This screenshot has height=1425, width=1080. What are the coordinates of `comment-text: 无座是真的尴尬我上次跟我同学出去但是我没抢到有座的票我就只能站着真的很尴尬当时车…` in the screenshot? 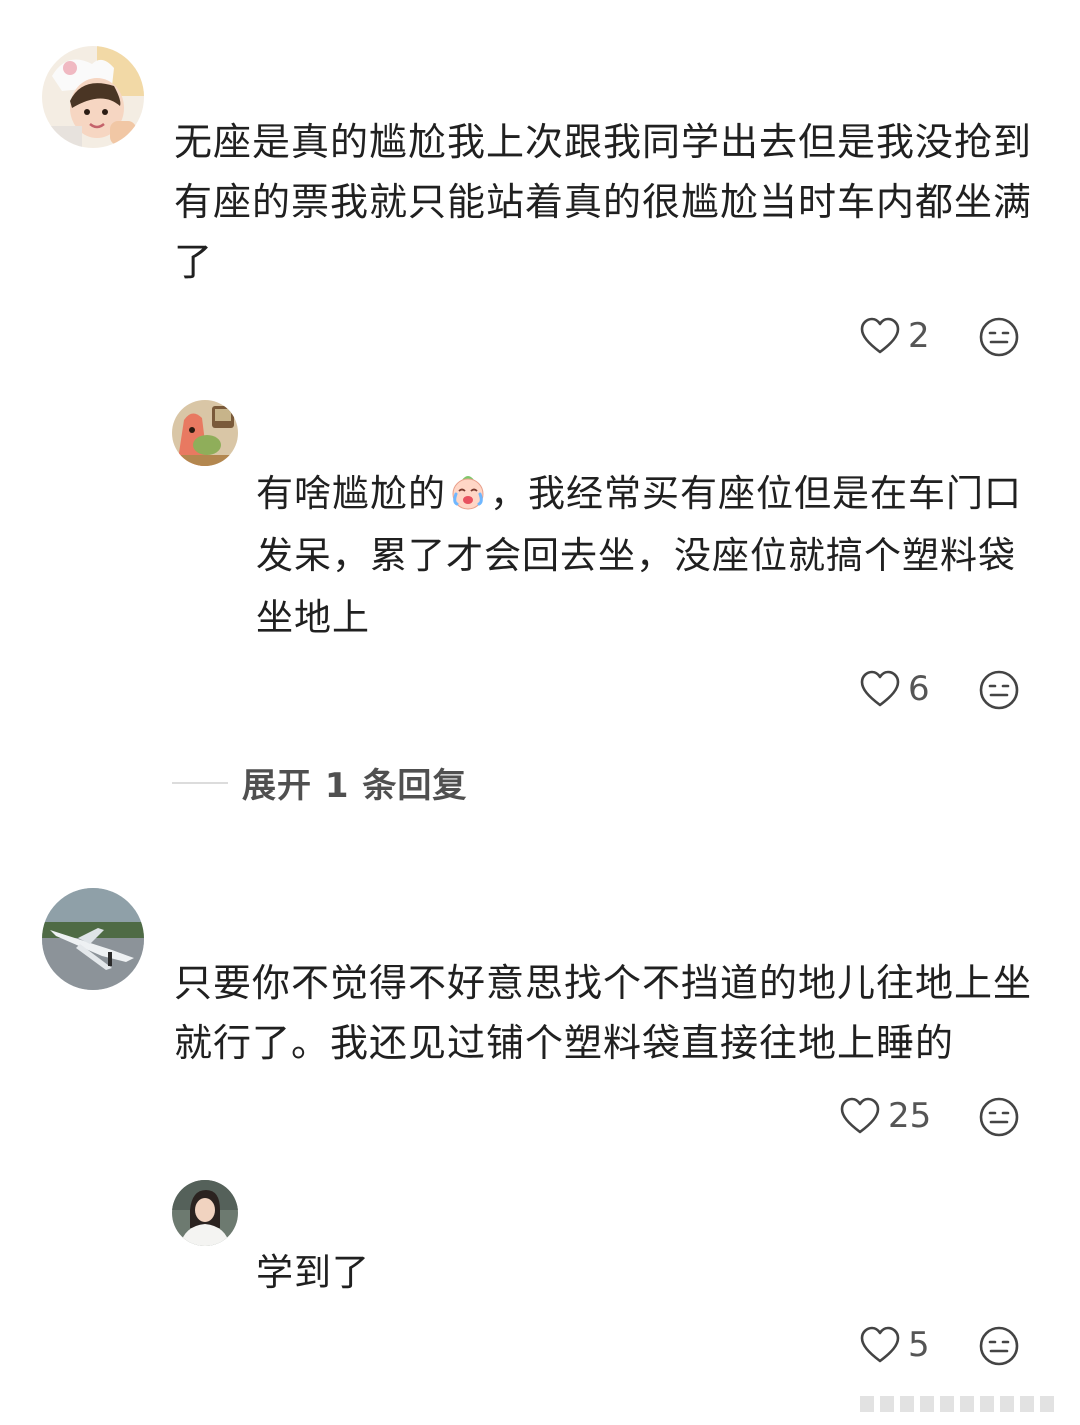 It's located at (603, 202).